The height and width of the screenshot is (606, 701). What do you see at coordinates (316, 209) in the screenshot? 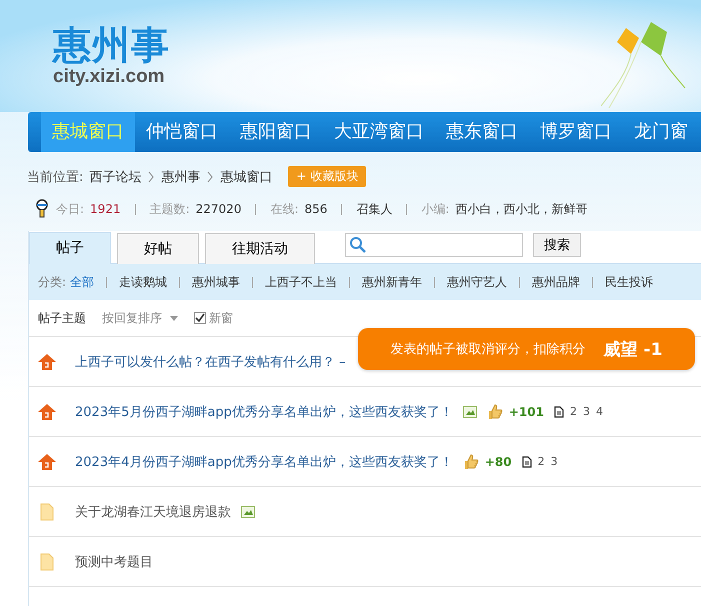
I see `stat-value: 856` at bounding box center [316, 209].